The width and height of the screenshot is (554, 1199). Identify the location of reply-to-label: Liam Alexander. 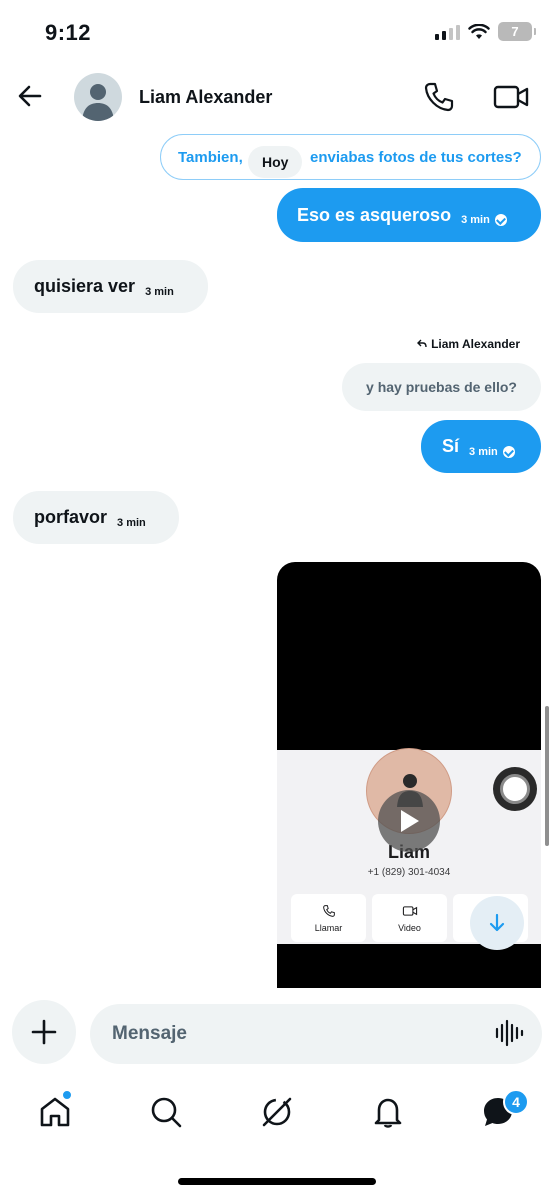
(468, 344).